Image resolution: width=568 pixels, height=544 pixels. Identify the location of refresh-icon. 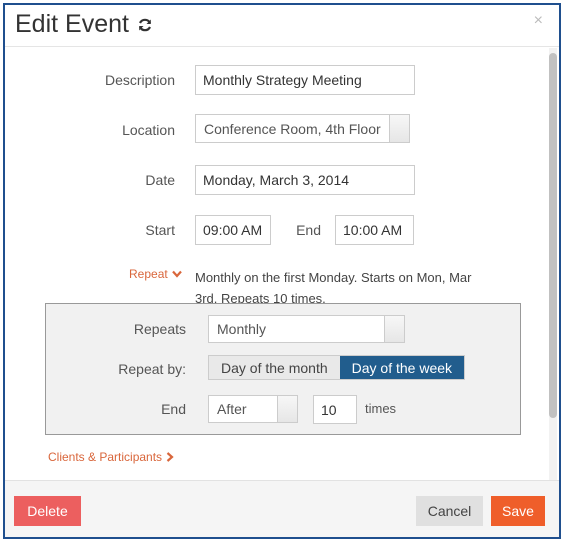
(145, 25).